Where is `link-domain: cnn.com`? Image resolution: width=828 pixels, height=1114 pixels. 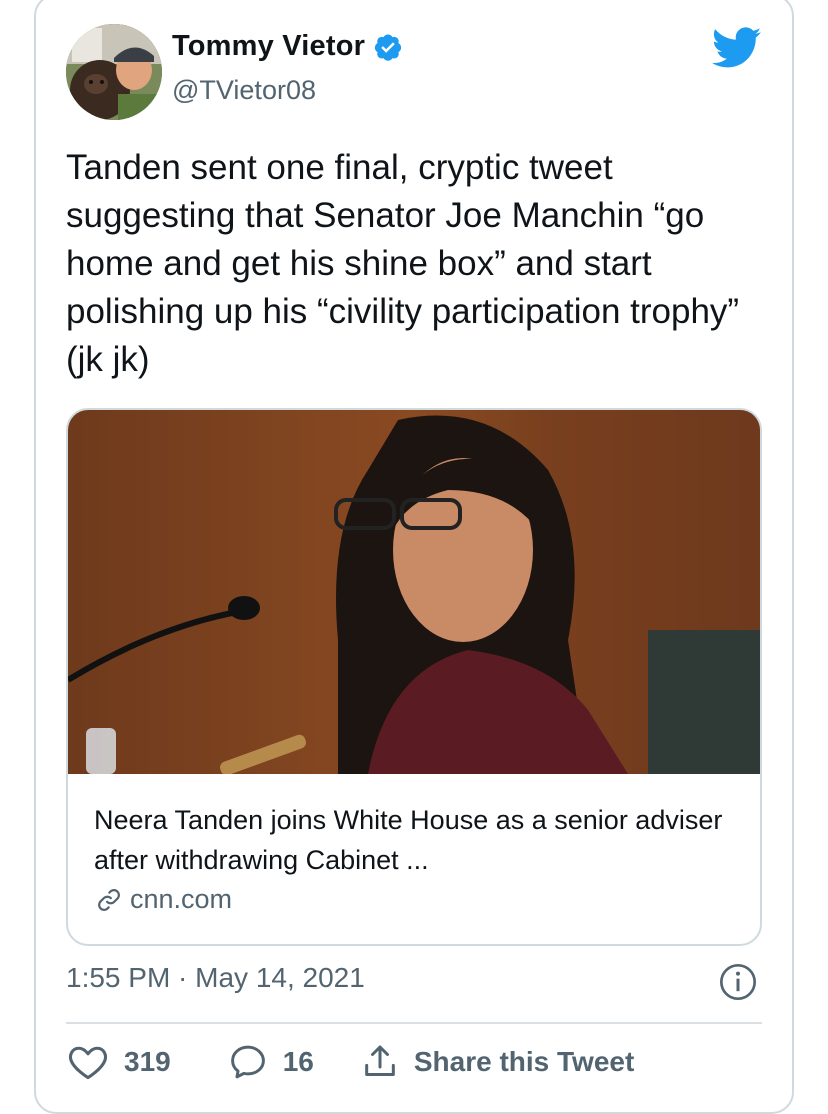 link-domain: cnn.com is located at coordinates (163, 899).